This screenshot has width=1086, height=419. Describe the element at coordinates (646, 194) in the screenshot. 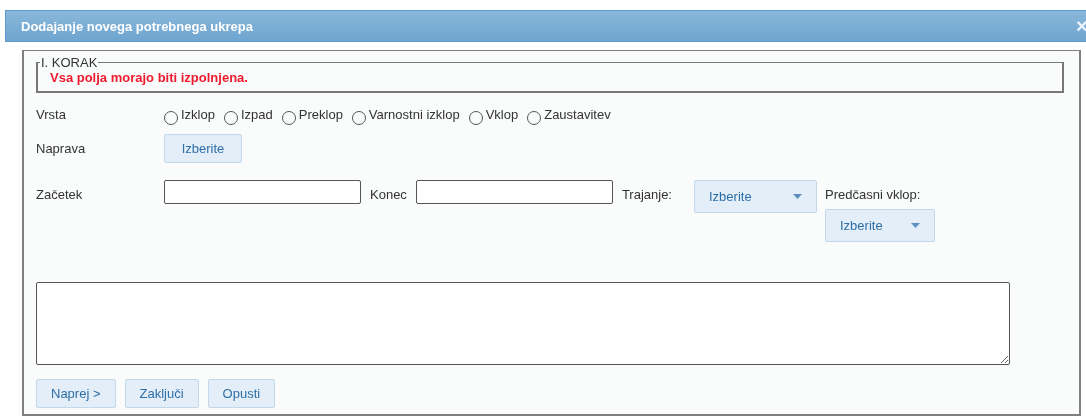

I see `field-label: Trajanje:` at that location.